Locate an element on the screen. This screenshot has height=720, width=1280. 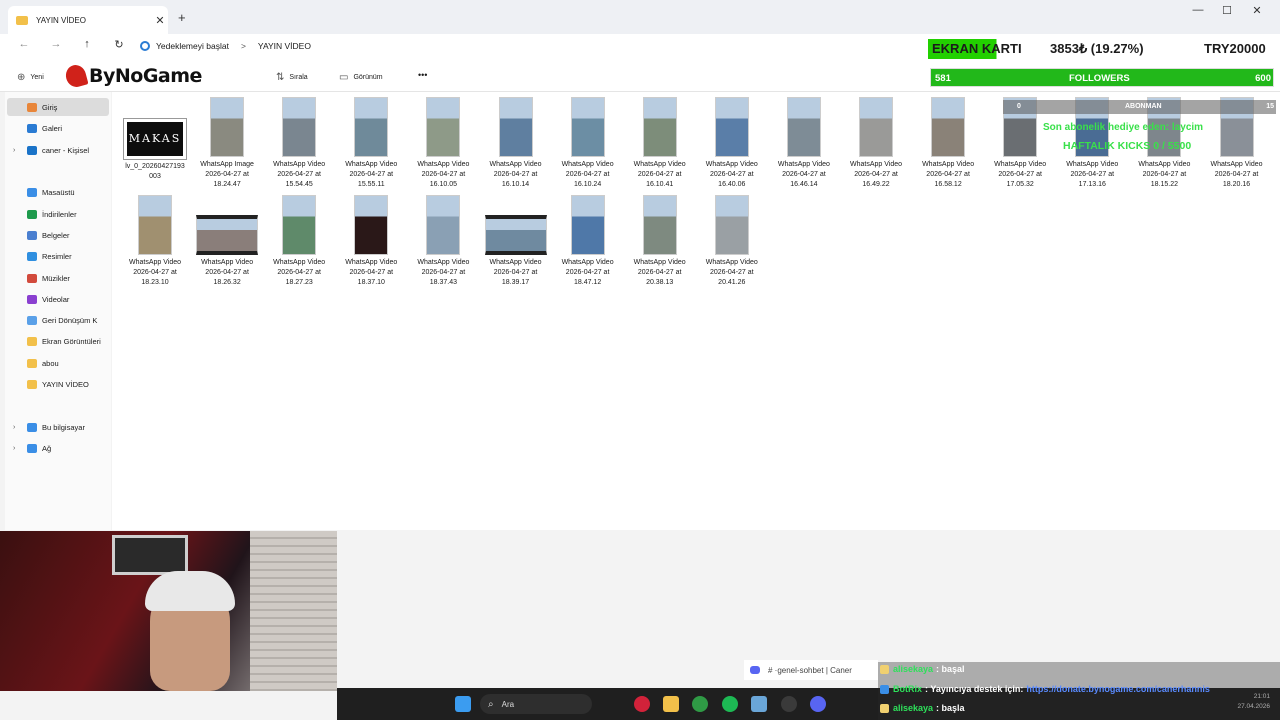
file-item: WhatsApp Video 2026-04-27 at 18.23.10 is located at coordinates (155, 241).